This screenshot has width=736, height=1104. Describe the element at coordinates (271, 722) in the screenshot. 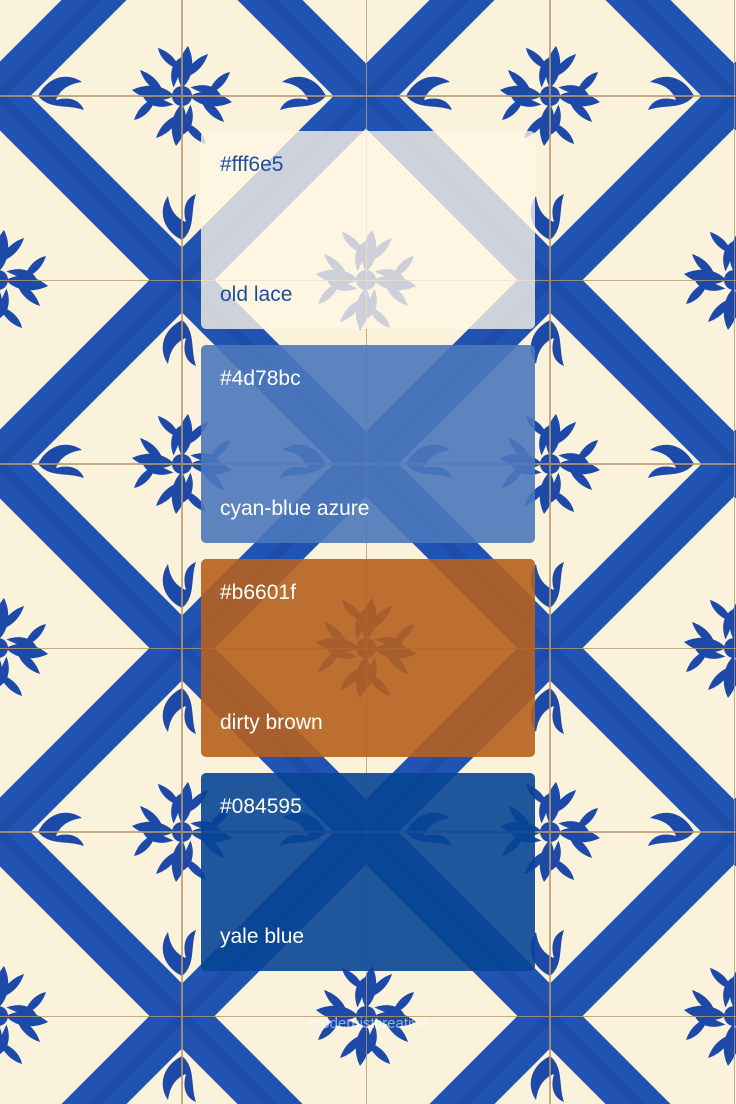

I see `swatch-color-name: dirty brown` at that location.